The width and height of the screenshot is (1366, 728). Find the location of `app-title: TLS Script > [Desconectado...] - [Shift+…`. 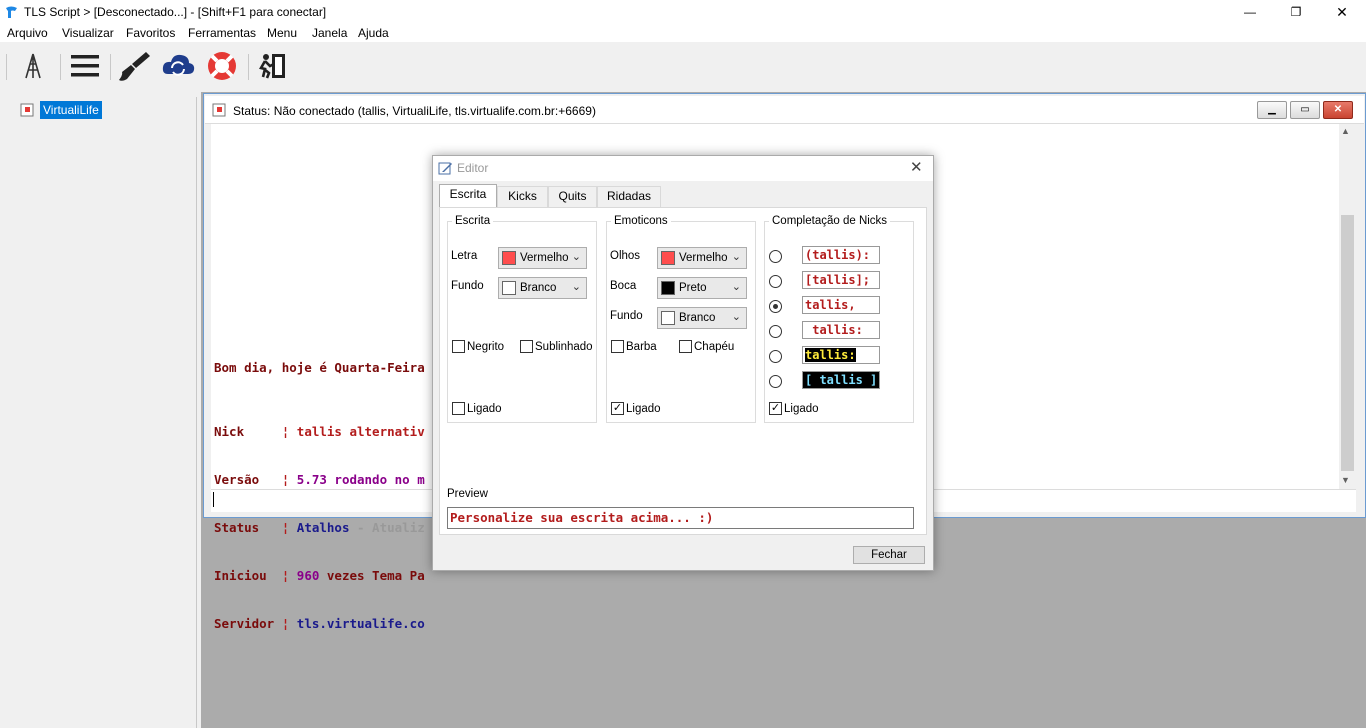

app-title: TLS Script > [Desconectado...] - [Shift+… is located at coordinates (175, 12).